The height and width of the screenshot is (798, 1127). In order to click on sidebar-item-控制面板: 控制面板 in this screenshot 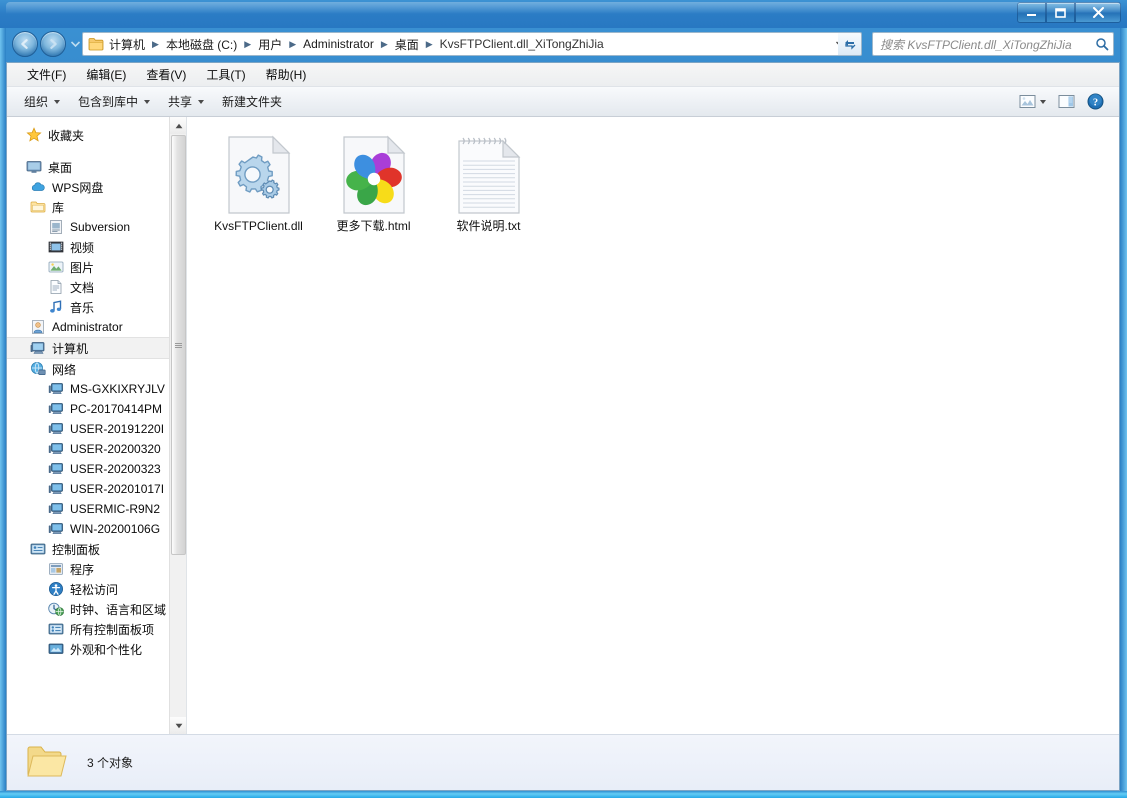, I will do `click(96, 549)`.